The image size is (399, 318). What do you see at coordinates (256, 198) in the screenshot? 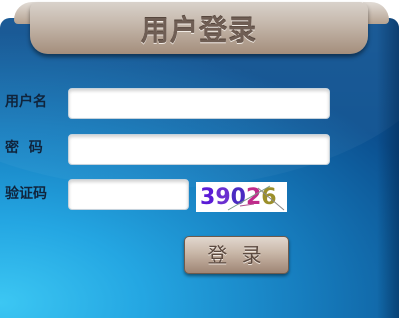
I see `captcha-noise-lines` at bounding box center [256, 198].